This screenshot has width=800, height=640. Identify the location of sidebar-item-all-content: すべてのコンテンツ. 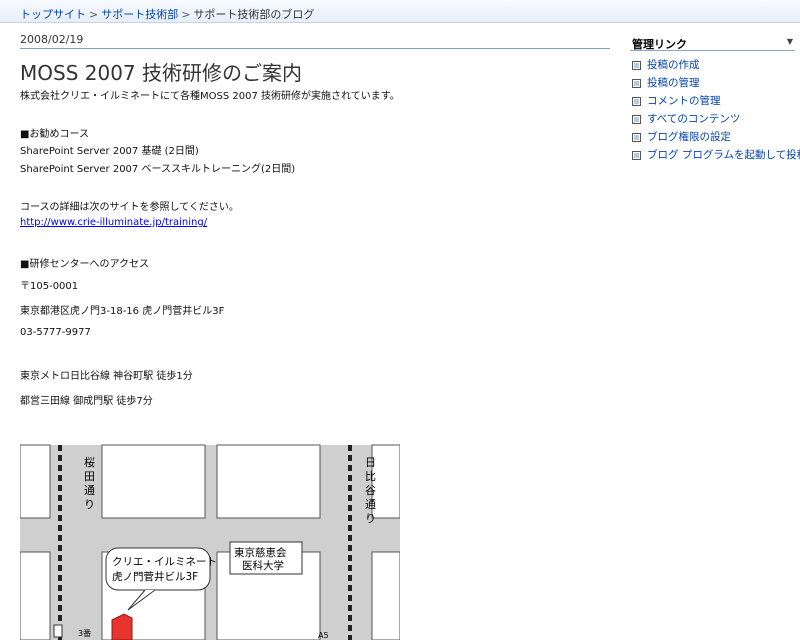
(716, 120).